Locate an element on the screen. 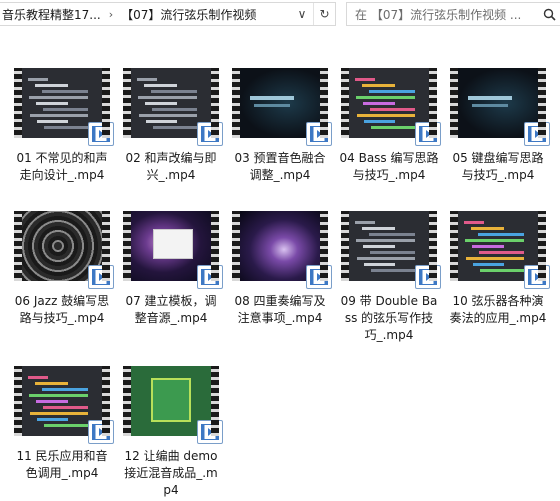 Image resolution: width=560 pixels, height=501 pixels. refresh-icon: ↻ is located at coordinates (324, 14).